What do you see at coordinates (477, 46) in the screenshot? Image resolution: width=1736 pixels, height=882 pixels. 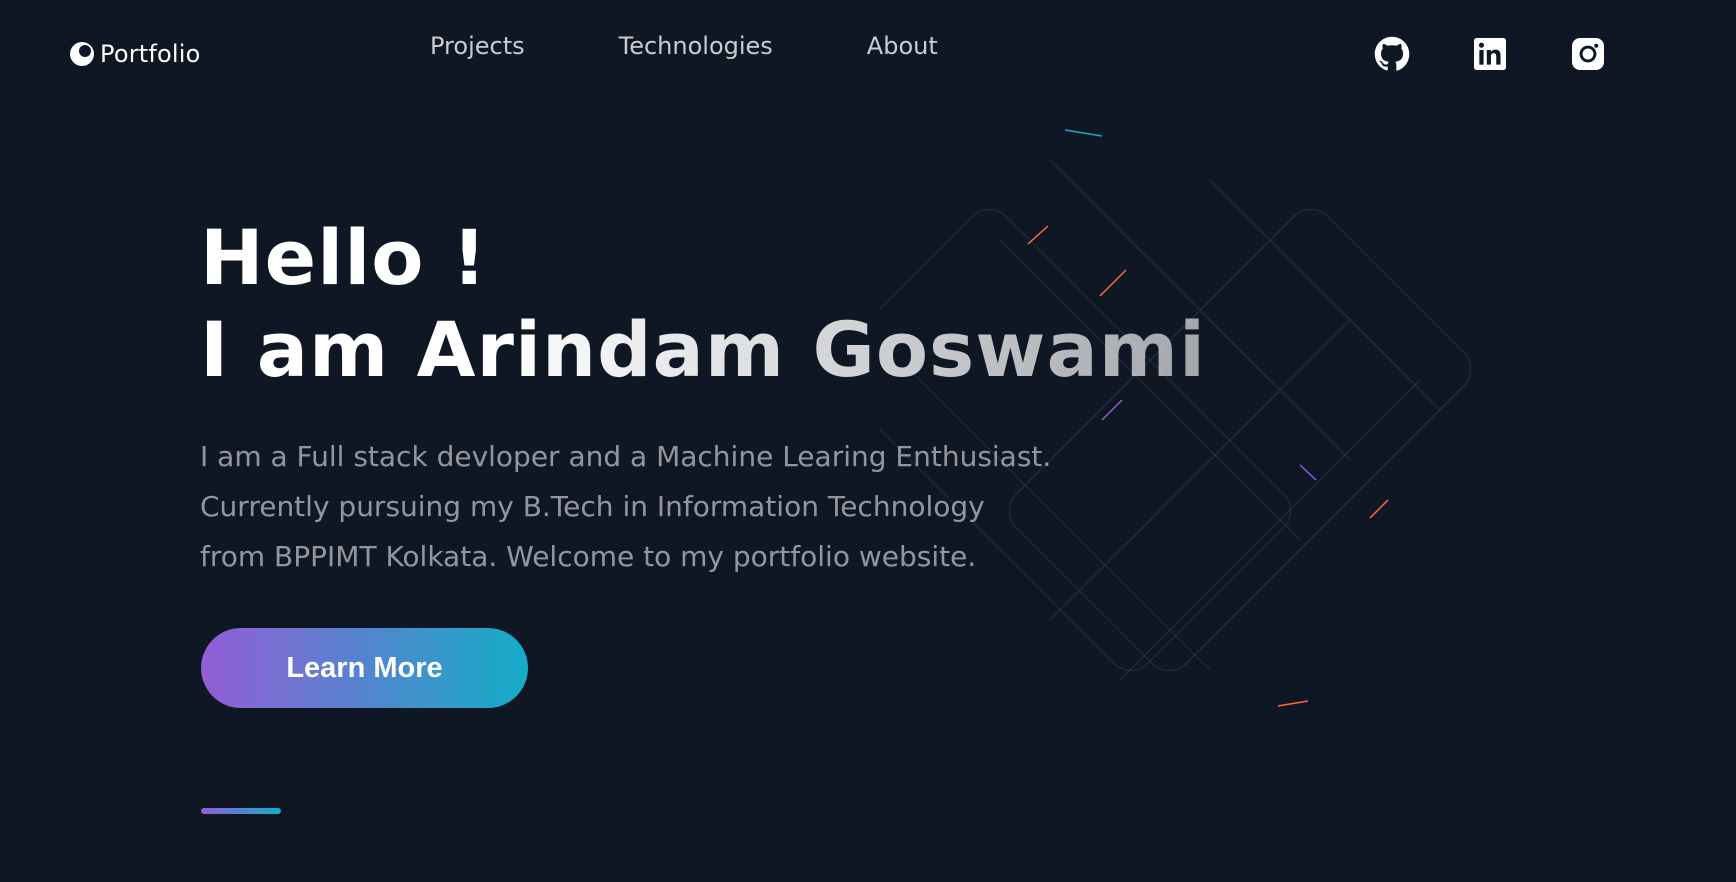 I see `nav-link-projects: Projects` at bounding box center [477, 46].